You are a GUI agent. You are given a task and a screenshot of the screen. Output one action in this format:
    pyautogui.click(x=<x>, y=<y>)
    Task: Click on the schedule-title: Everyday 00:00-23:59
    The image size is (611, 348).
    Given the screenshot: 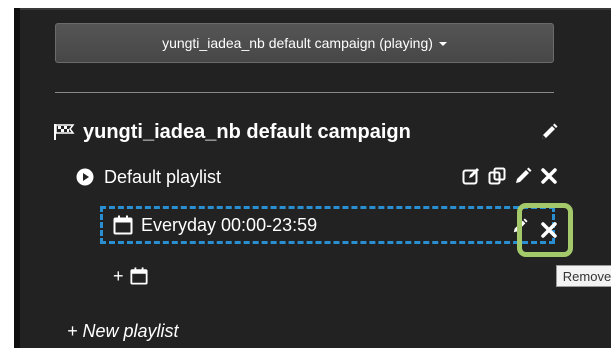 What is the action you would take?
    pyautogui.click(x=229, y=224)
    